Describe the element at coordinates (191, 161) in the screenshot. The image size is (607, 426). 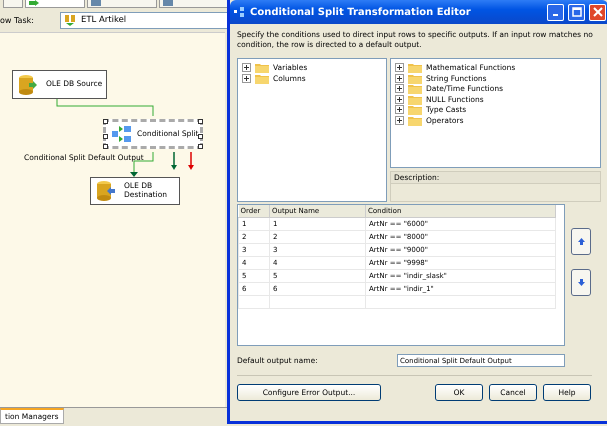
I see `error-output-arrow` at that location.